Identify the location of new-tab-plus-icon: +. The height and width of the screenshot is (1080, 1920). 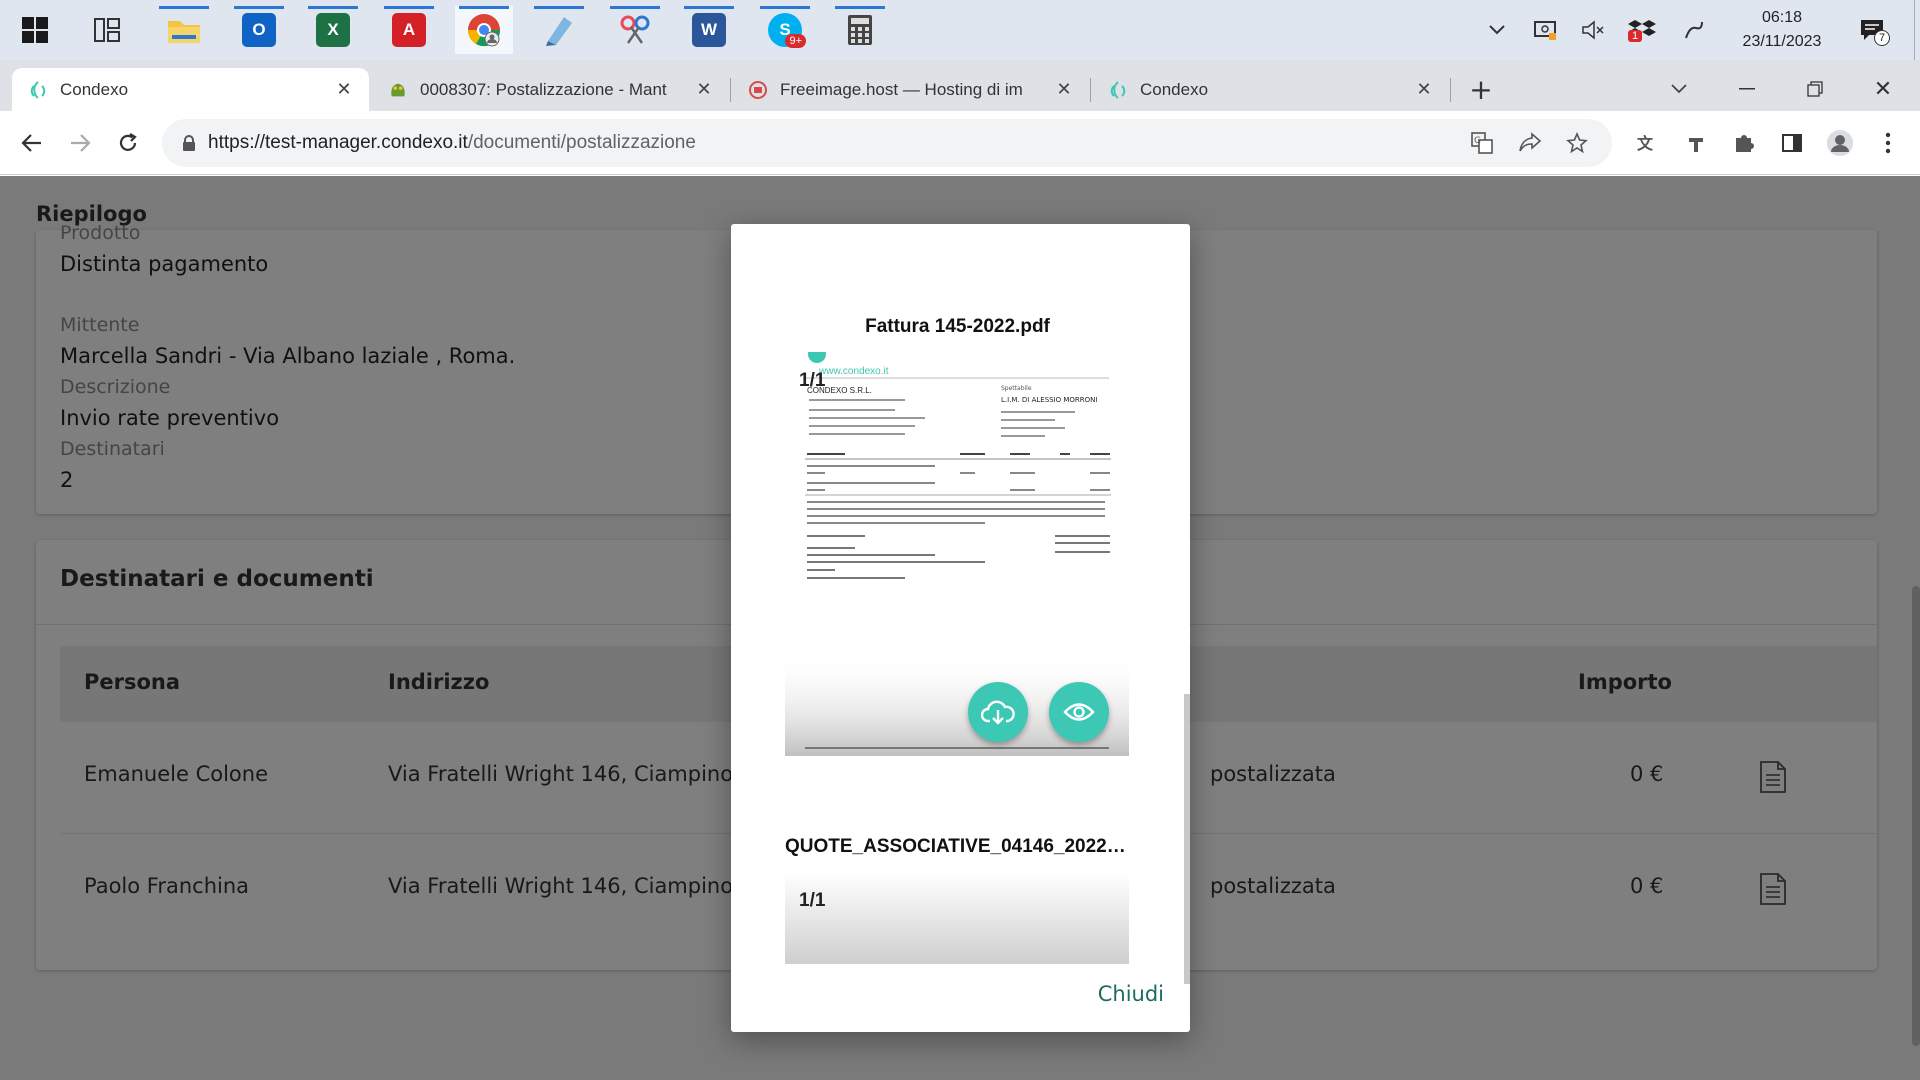
(1481, 89).